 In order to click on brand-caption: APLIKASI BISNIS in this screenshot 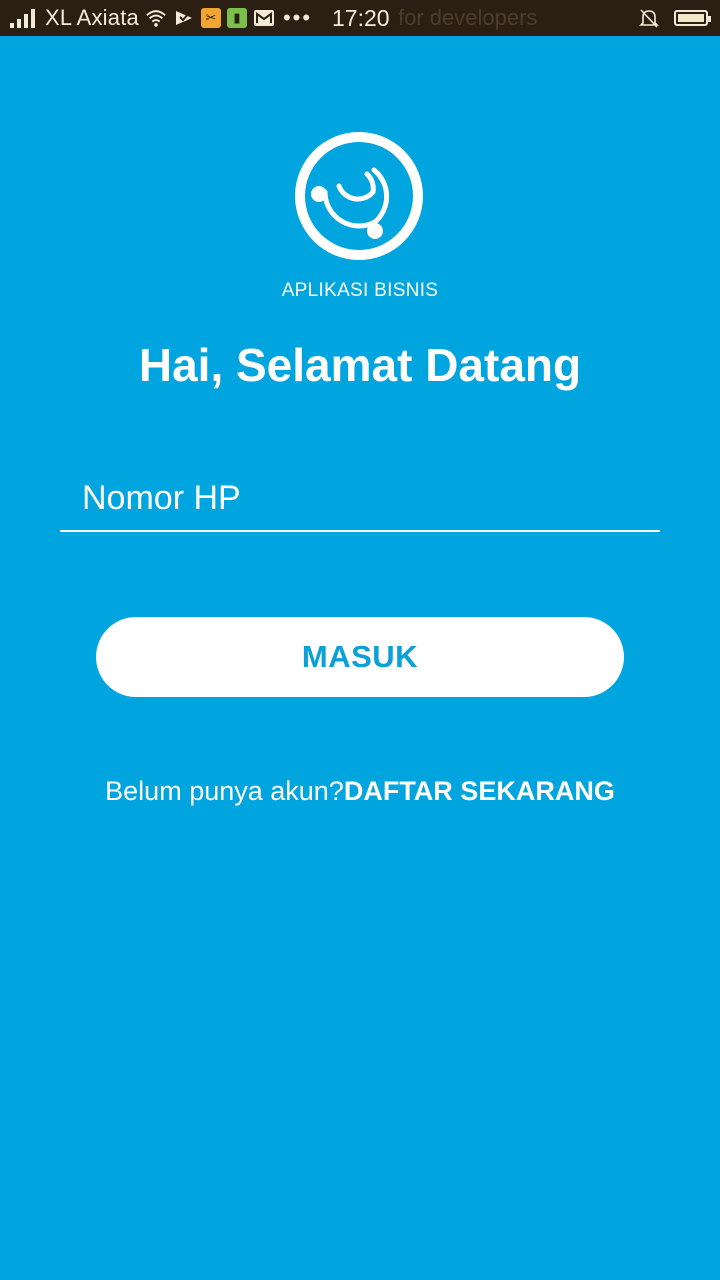, I will do `click(360, 290)`.